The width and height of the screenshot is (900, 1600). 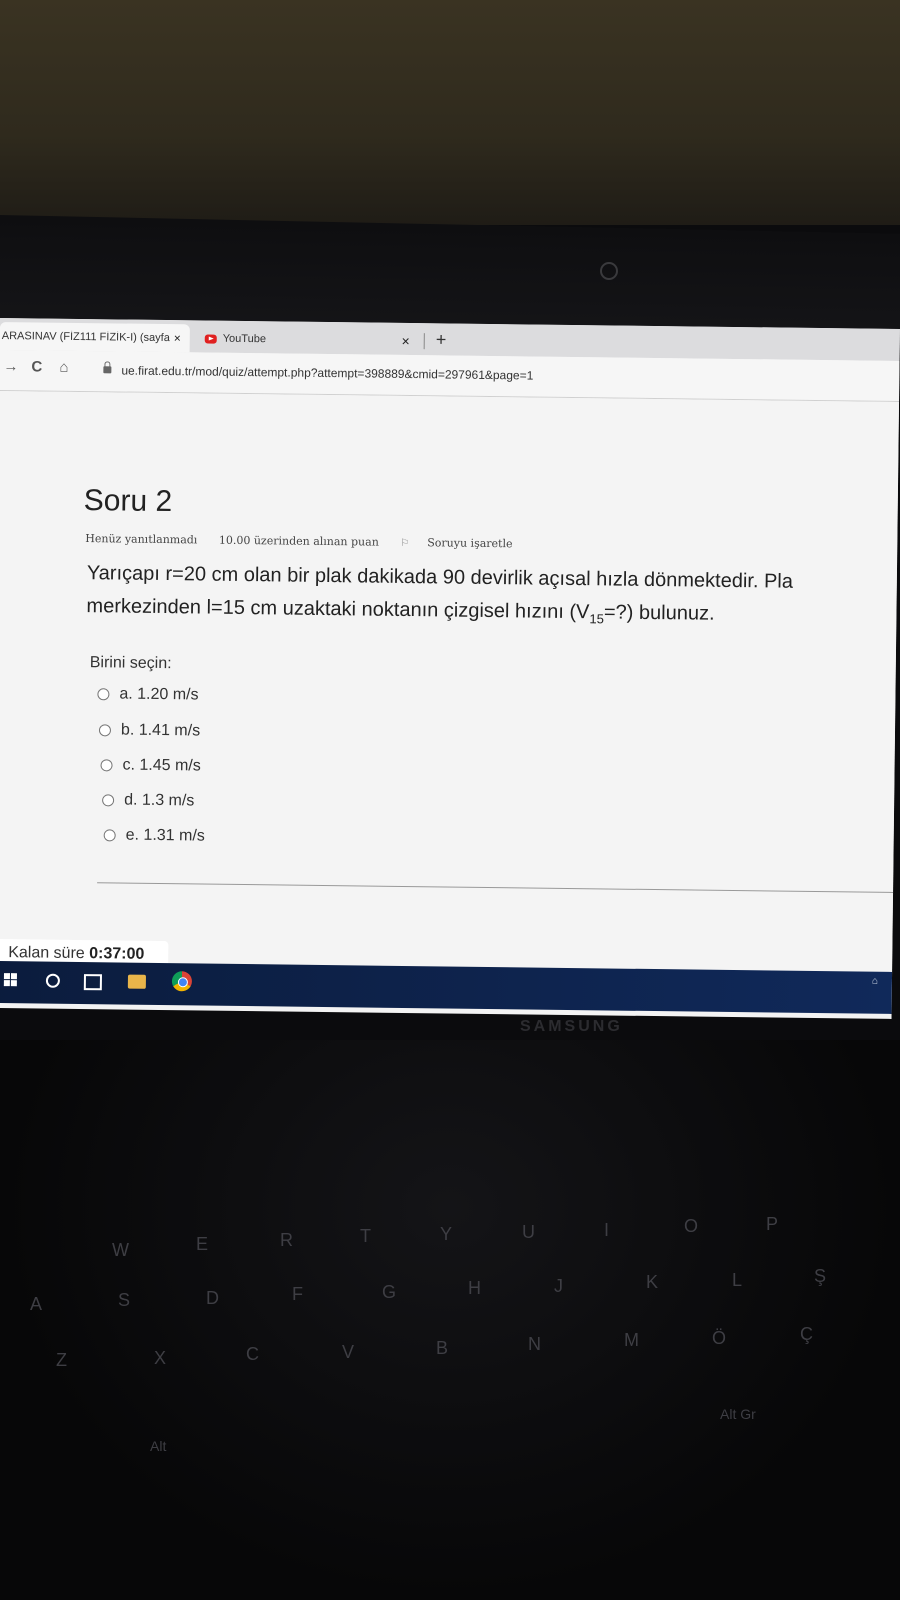 What do you see at coordinates (534, 1344) in the screenshot?
I see `key: N` at bounding box center [534, 1344].